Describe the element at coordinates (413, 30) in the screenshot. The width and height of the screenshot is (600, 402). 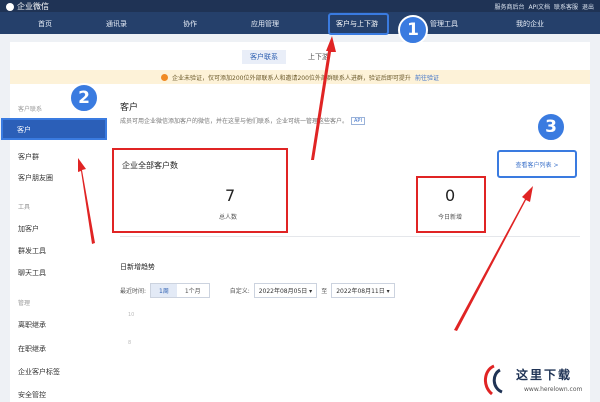
I see `step-1-badge: 1` at that location.